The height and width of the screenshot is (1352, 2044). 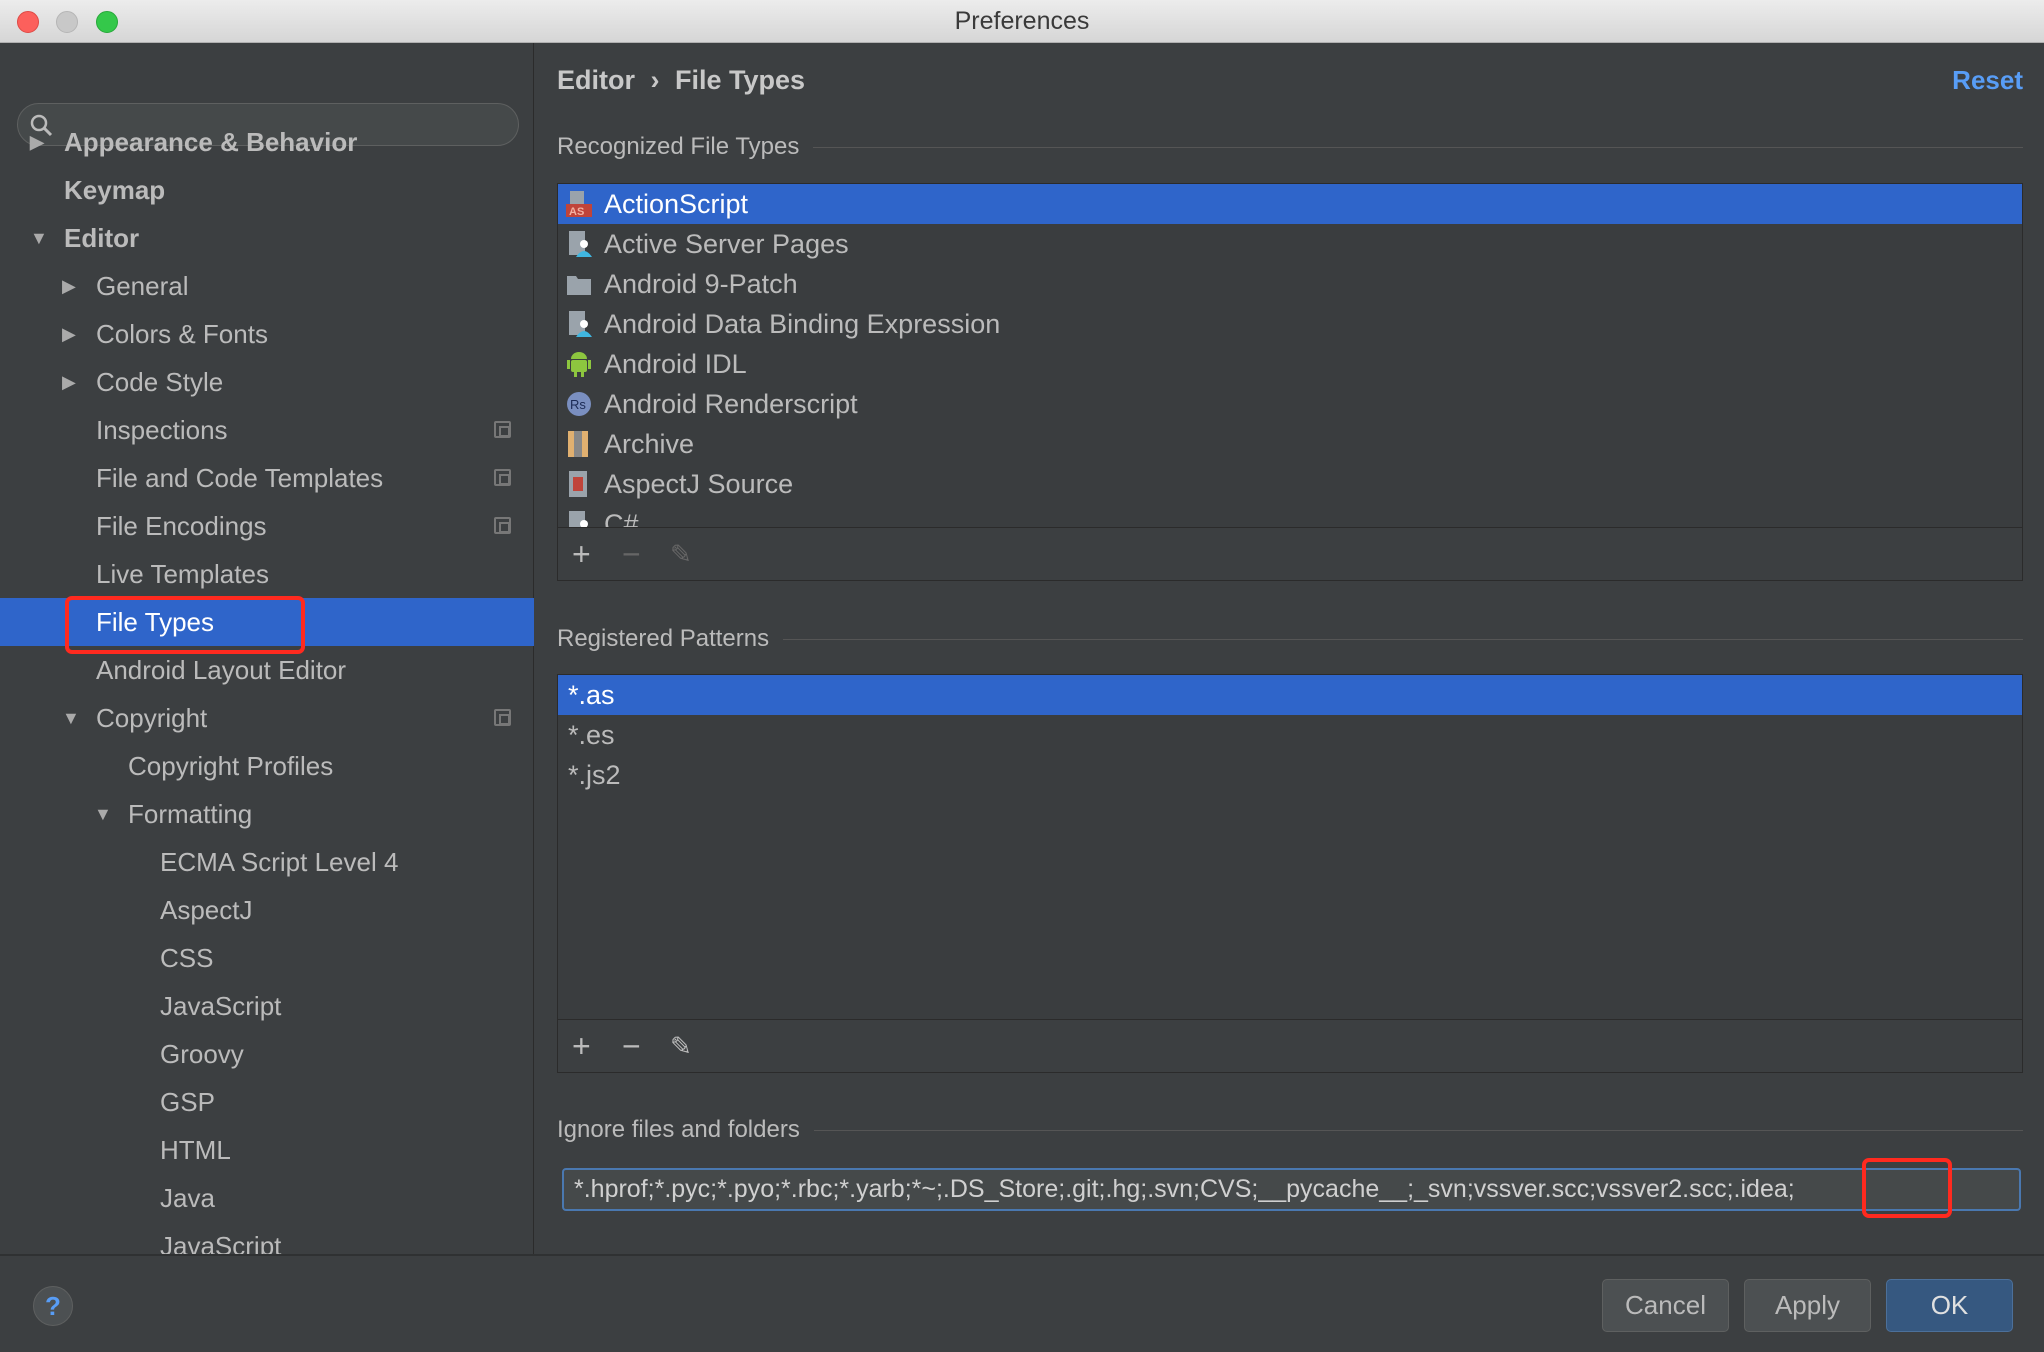 What do you see at coordinates (678, 146) in the screenshot?
I see `section-label: Recognized File Types` at bounding box center [678, 146].